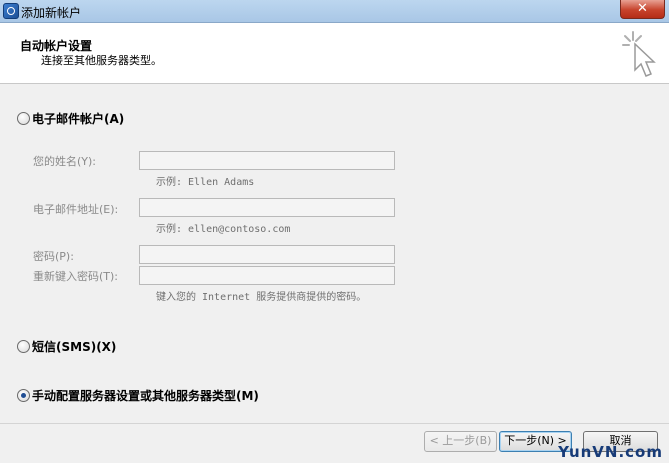 This screenshot has height=463, width=669. What do you see at coordinates (267, 160) in the screenshot?
I see `name-input` at bounding box center [267, 160].